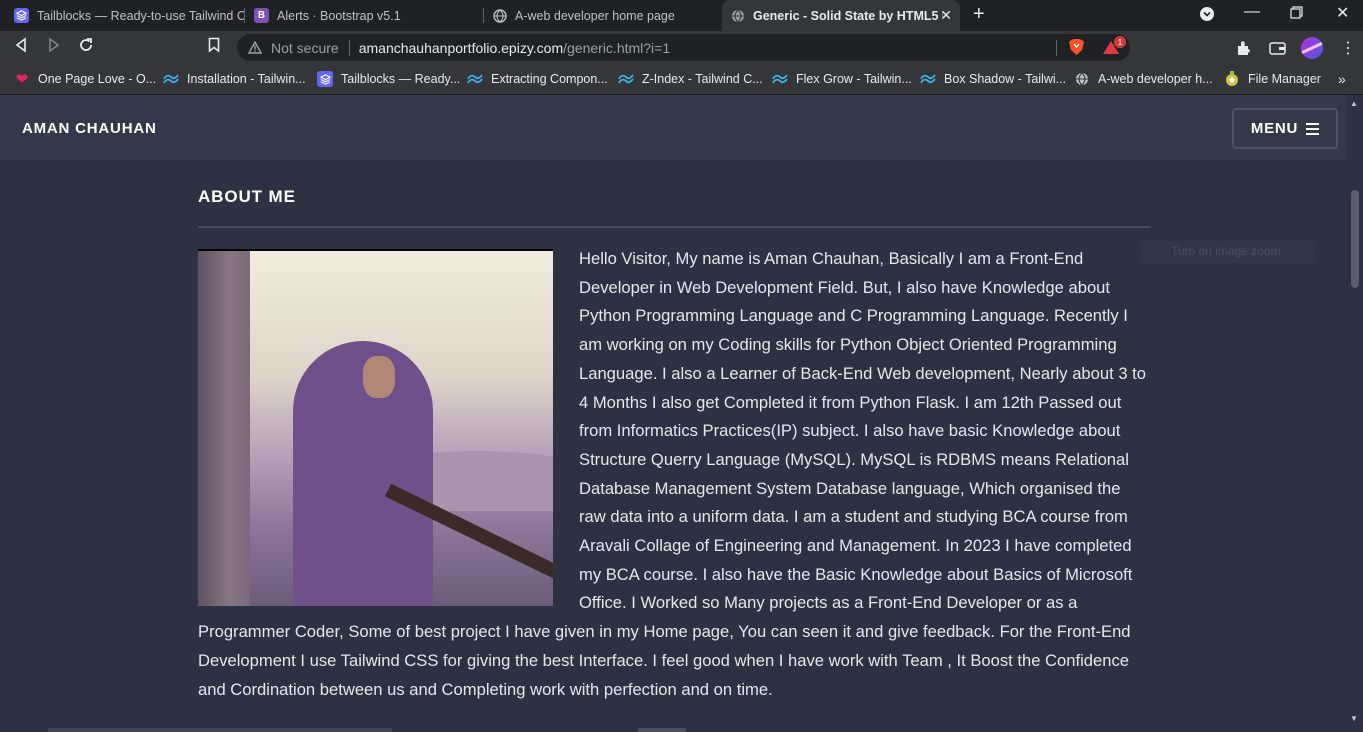  I want to click on new-tab-button: +, so click(979, 14).